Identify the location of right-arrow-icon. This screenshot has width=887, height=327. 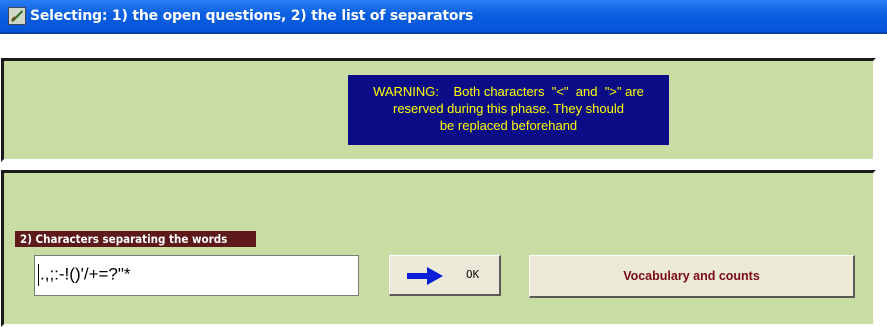
(425, 276).